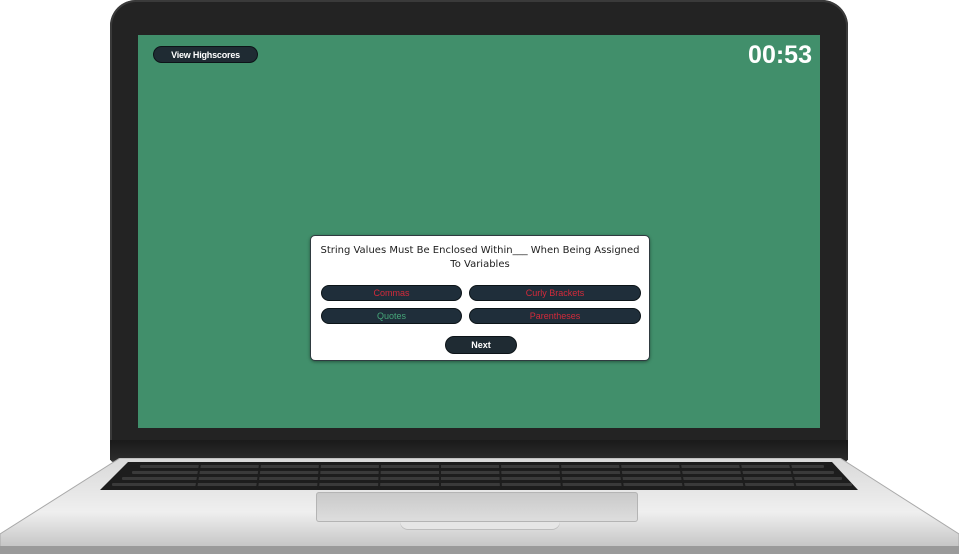  Describe the element at coordinates (477, 507) in the screenshot. I see `trackpad` at that location.